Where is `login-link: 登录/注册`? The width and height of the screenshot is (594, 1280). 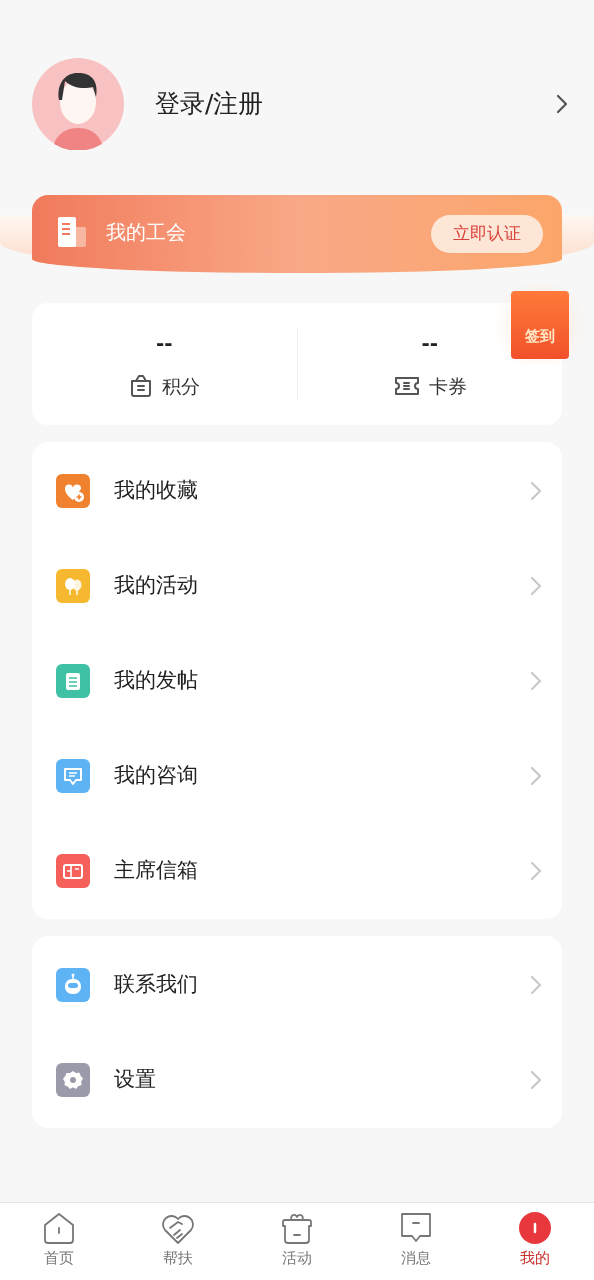
login-link: 登录/注册 is located at coordinates (355, 104).